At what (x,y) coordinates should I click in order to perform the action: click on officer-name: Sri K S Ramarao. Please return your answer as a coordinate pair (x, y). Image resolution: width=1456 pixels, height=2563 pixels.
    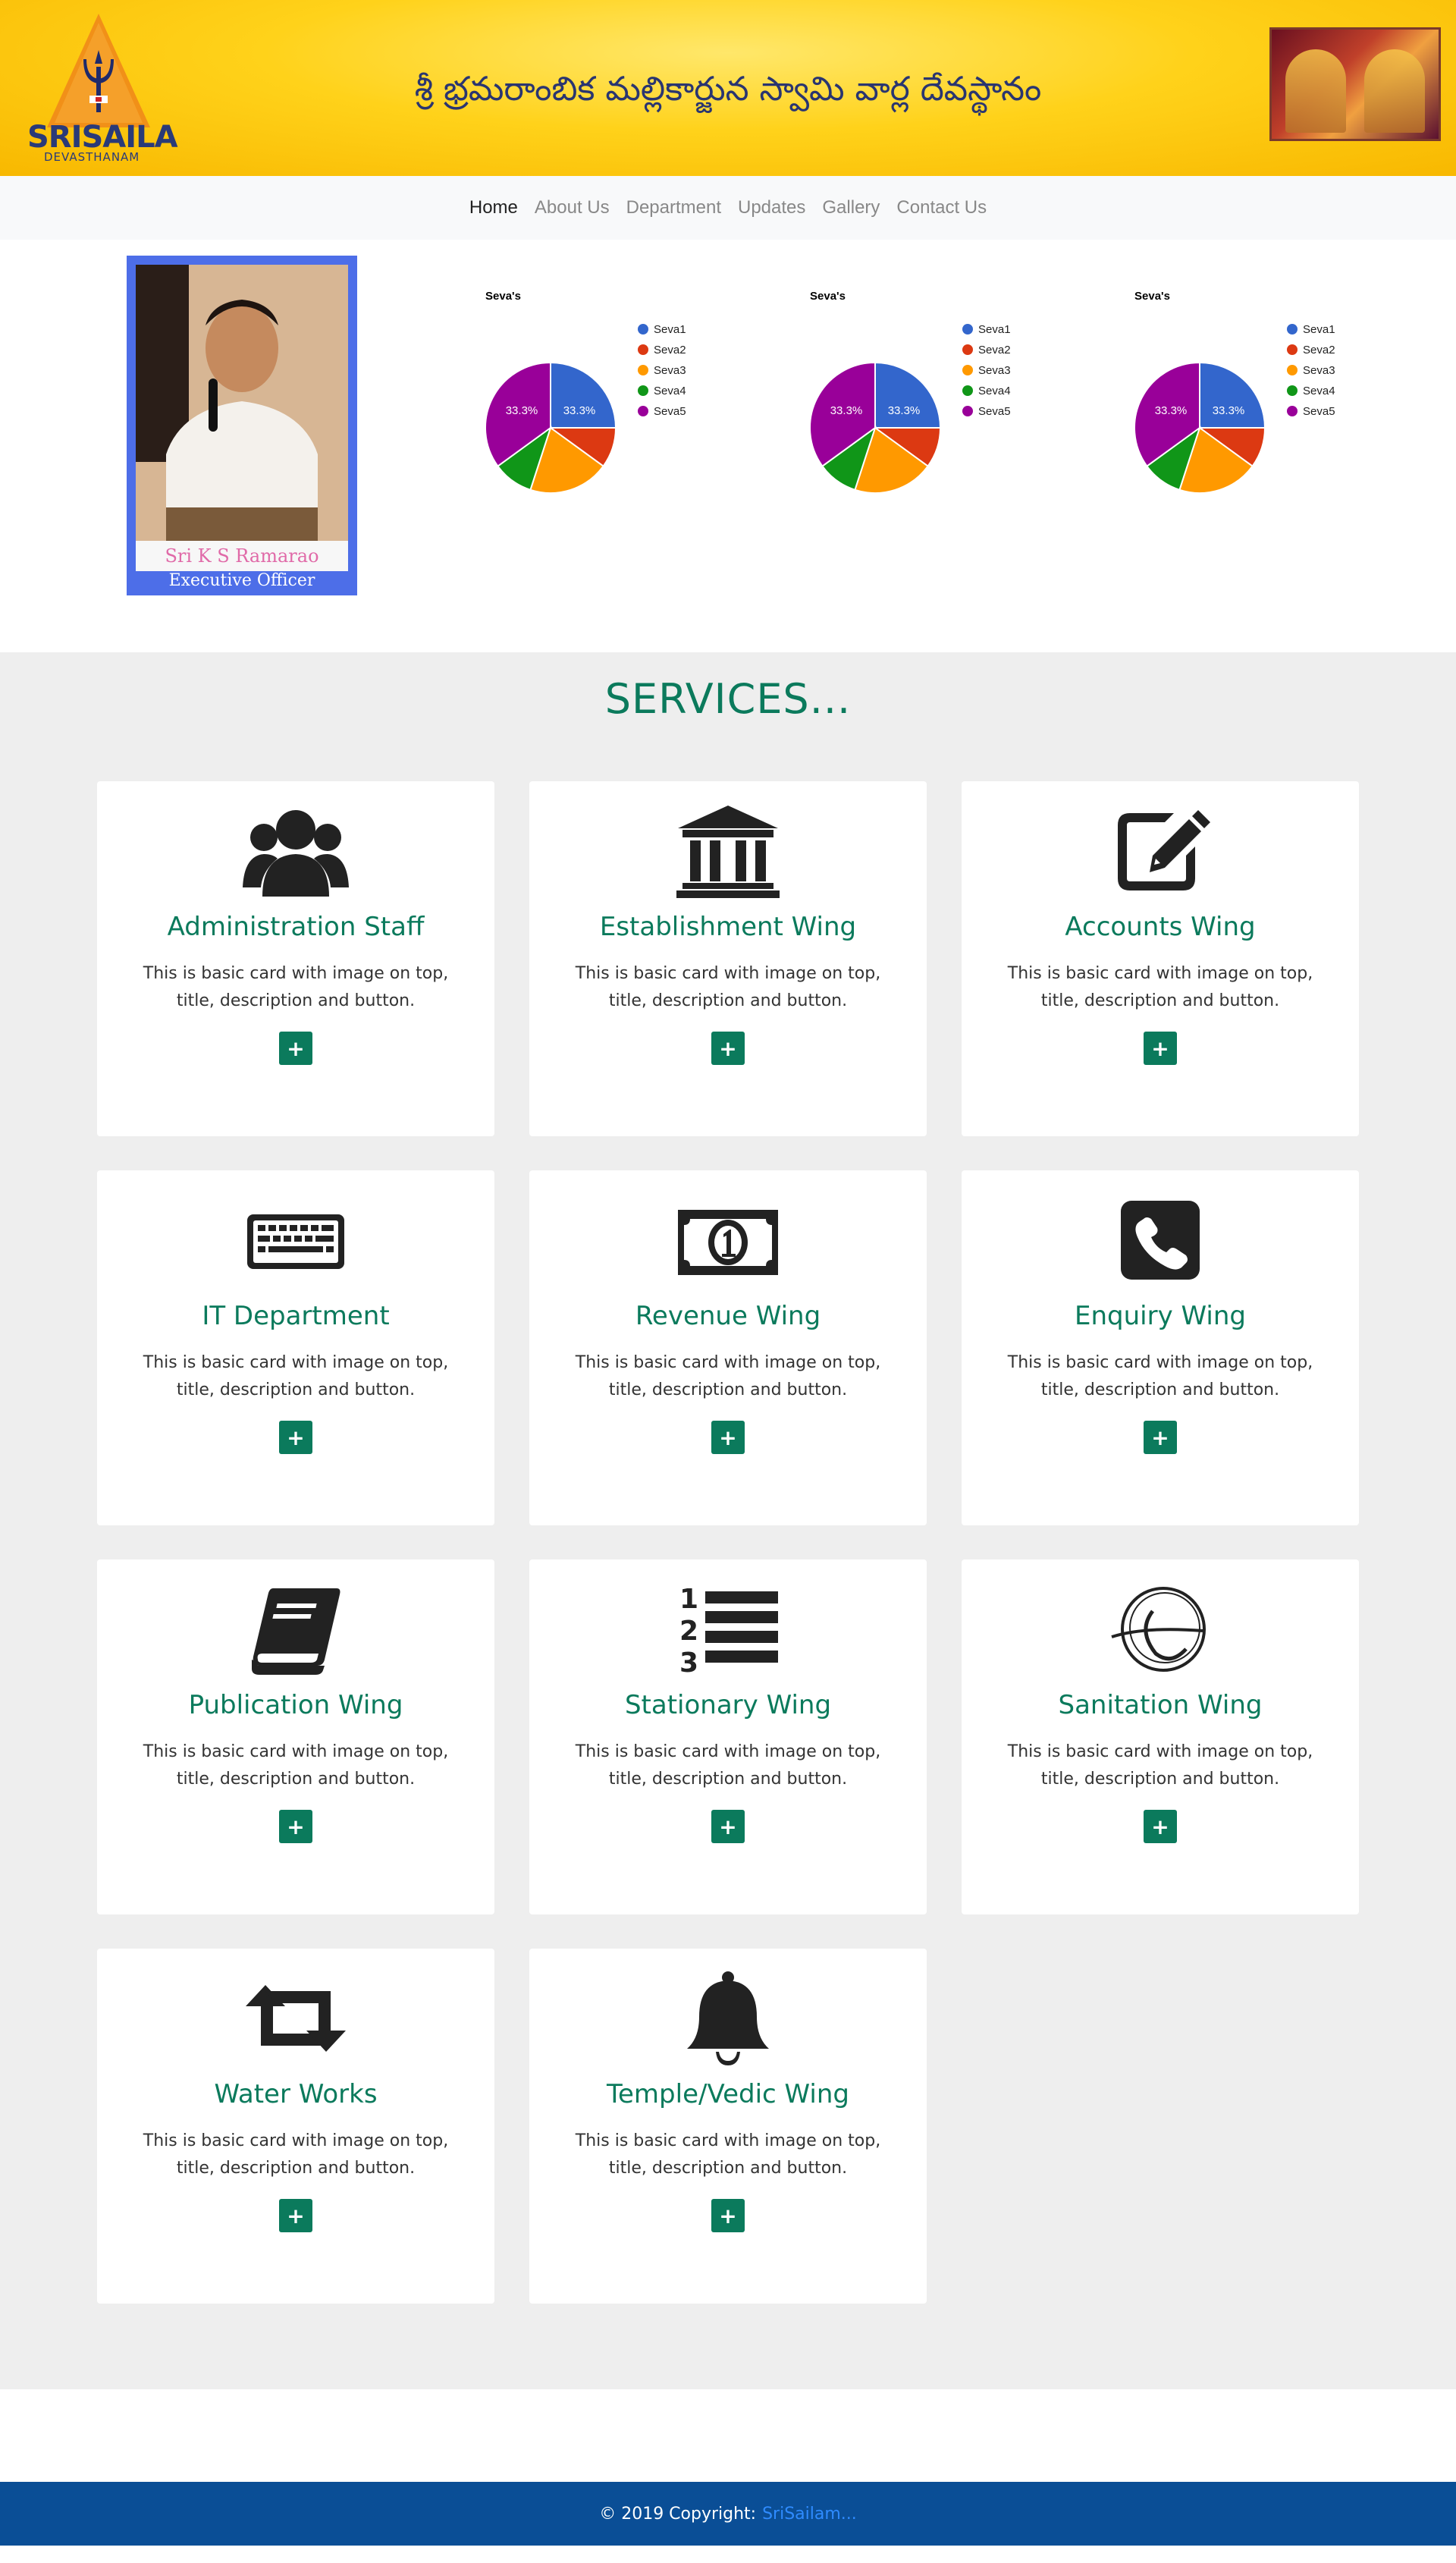
    Looking at the image, I should click on (242, 556).